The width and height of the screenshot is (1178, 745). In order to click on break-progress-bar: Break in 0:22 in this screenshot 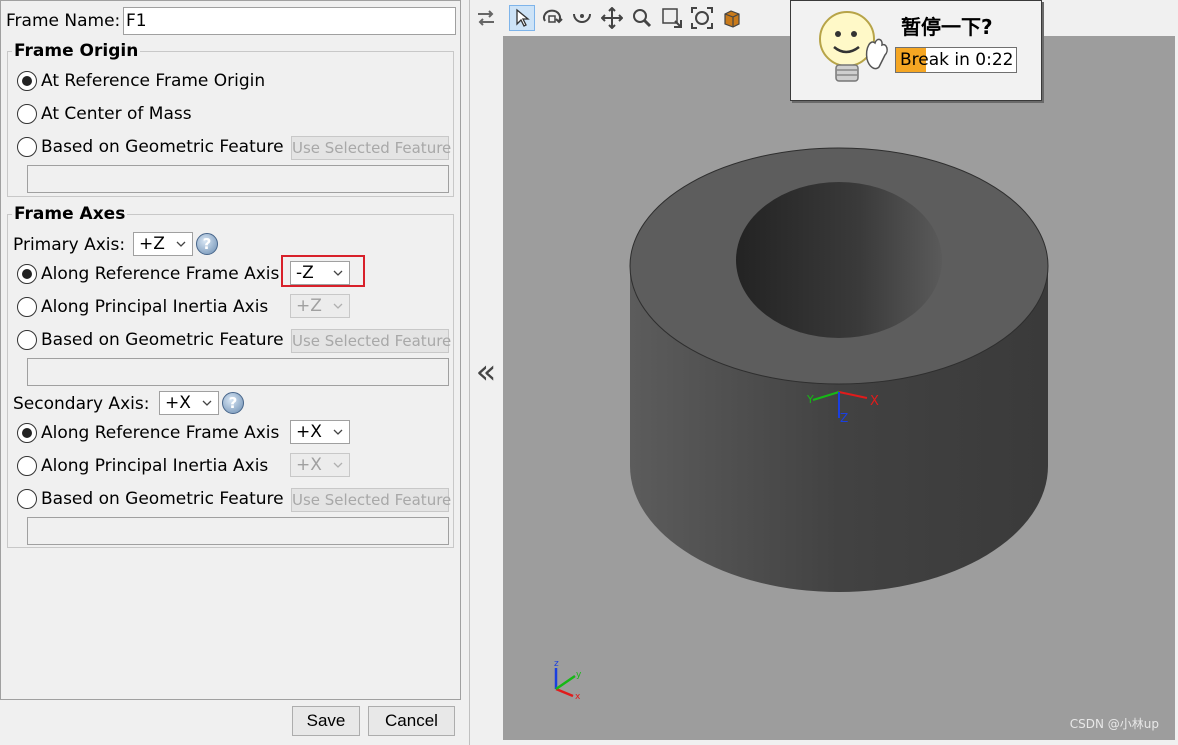, I will do `click(956, 60)`.